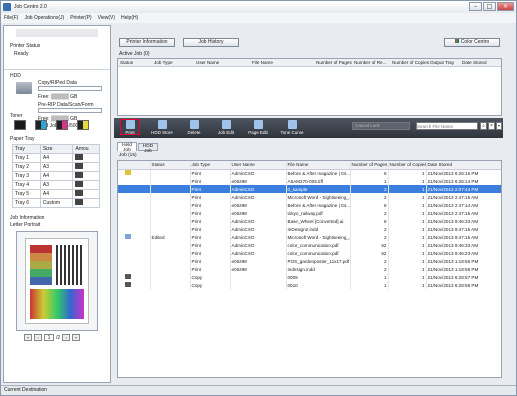 This screenshot has width=517, height=396. I want to click on hdd-store-icon, so click(162, 124).